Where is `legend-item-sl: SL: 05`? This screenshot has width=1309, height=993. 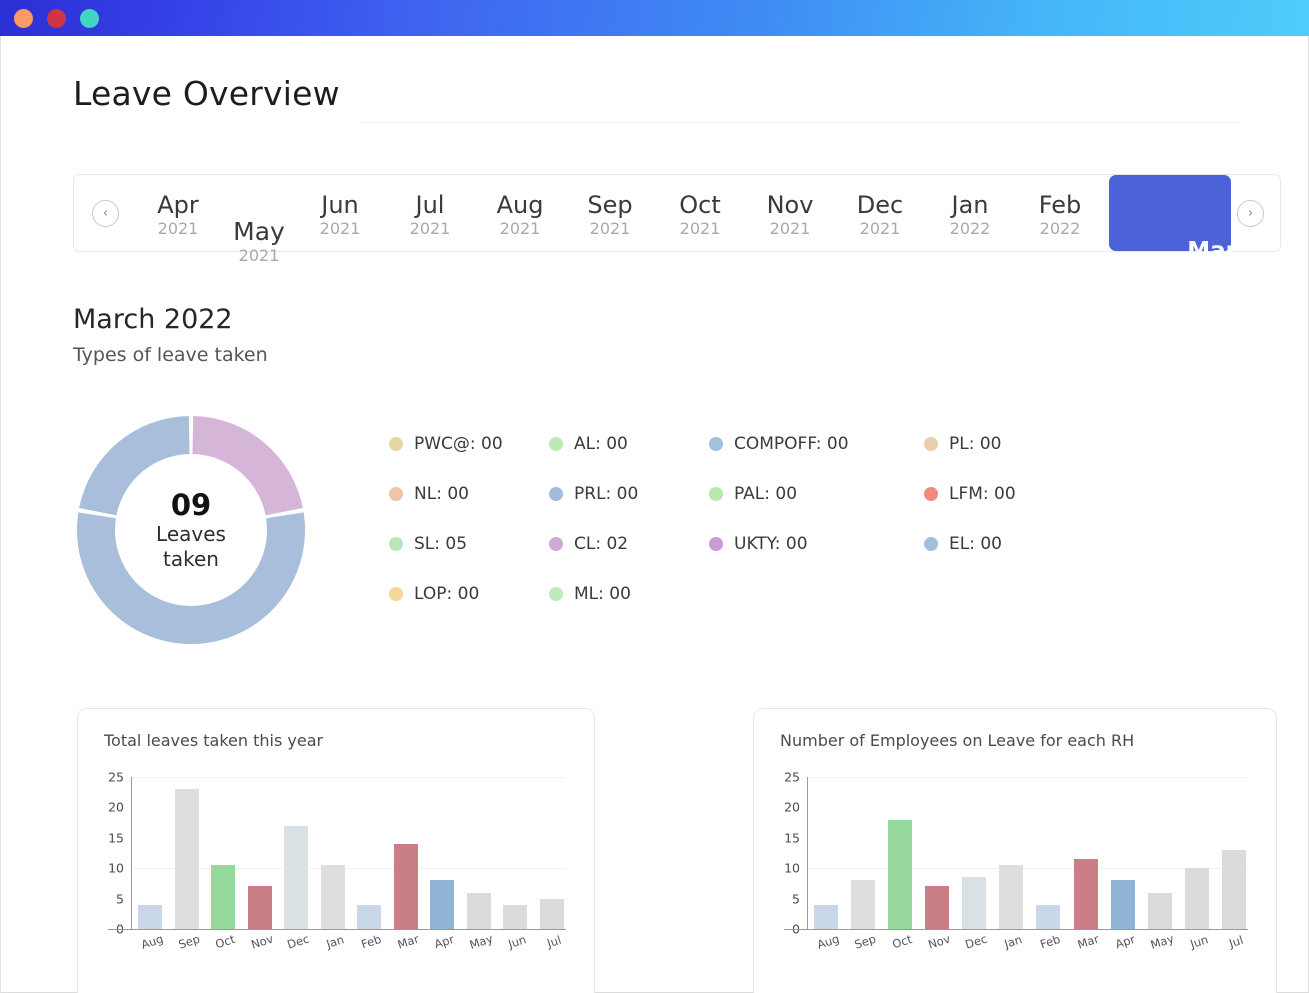
legend-item-sl: SL: 05 is located at coordinates (469, 544).